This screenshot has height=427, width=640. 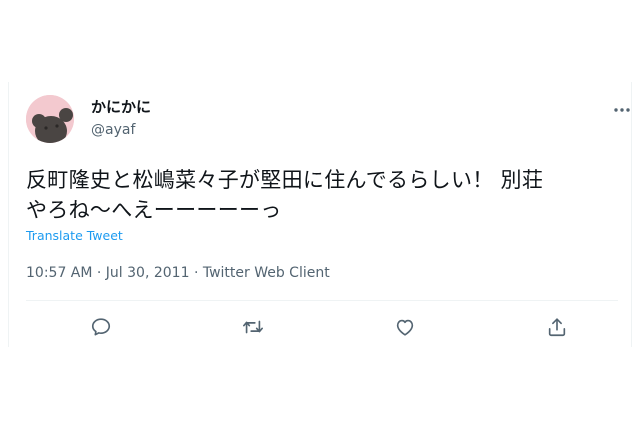 I want to click on share-icon, so click(x=557, y=327).